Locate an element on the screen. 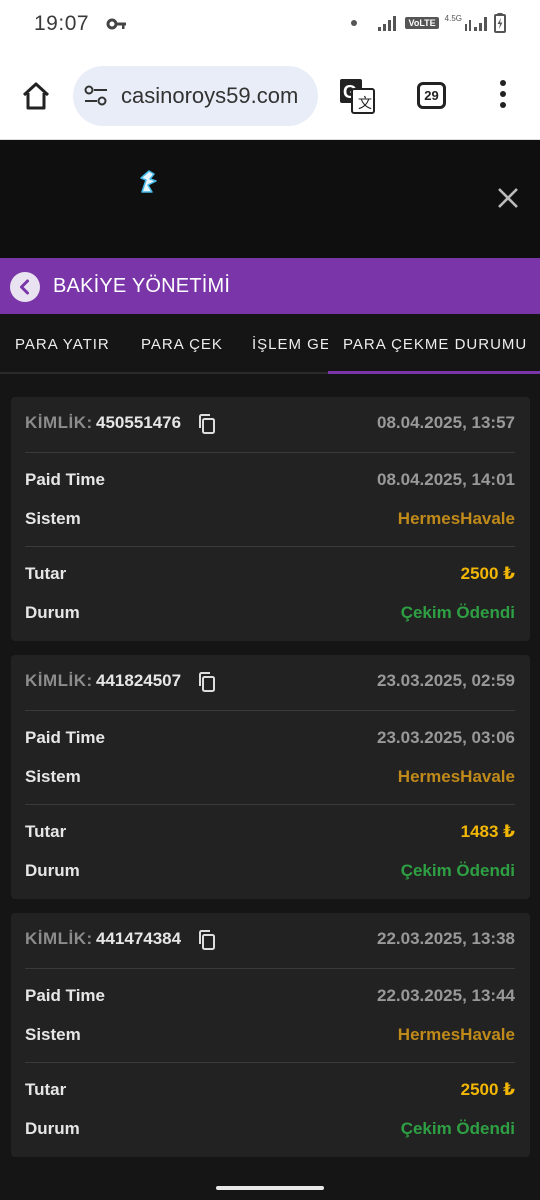 The image size is (540, 1200). paid-time-value: 23.03.2025, 03:06 is located at coordinates (445, 737).